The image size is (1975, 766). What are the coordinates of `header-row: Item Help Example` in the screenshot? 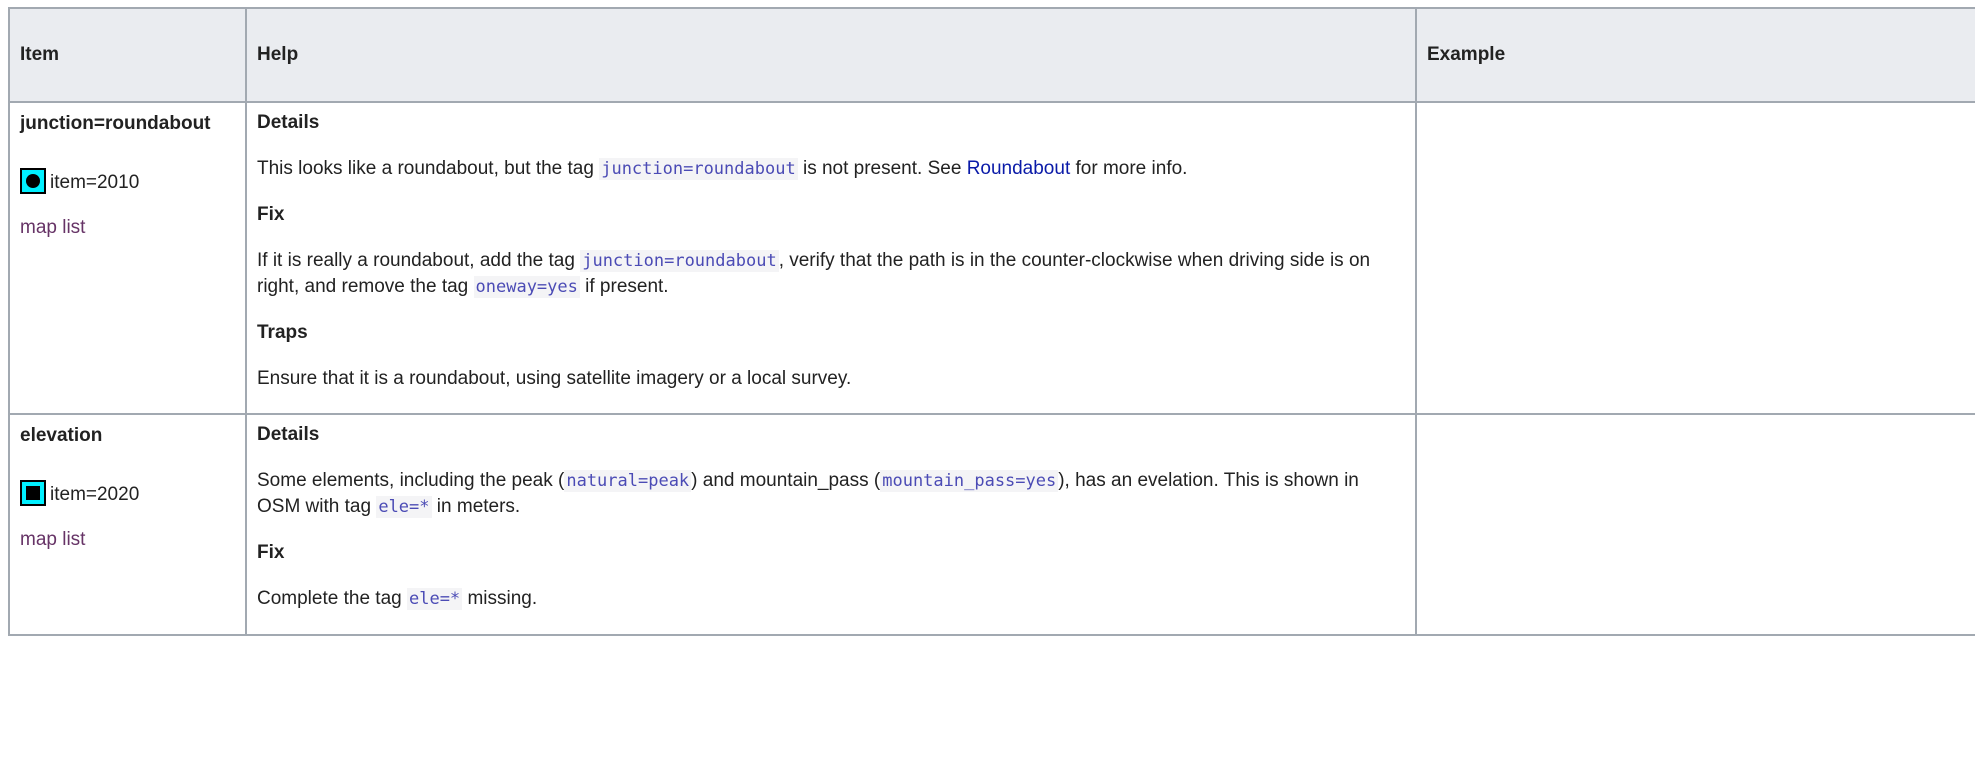 It's located at (991, 55).